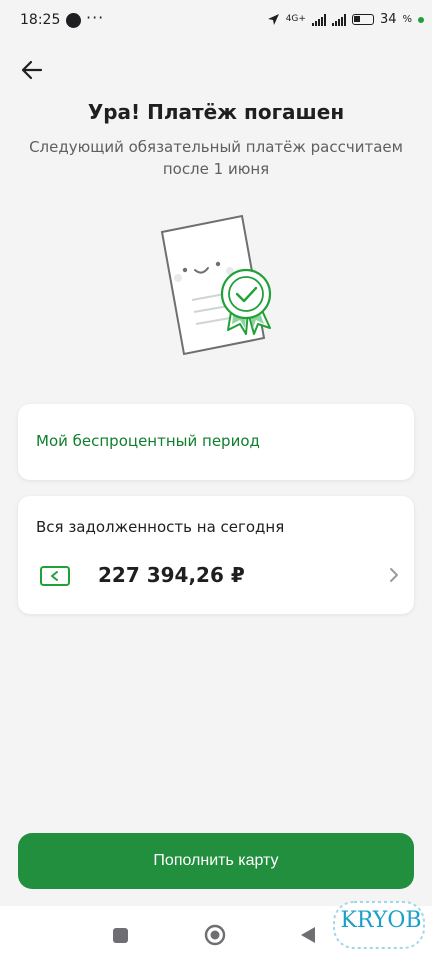 The width and height of the screenshot is (432, 960). What do you see at coordinates (295, 19) in the screenshot?
I see `network-type: 4G+` at bounding box center [295, 19].